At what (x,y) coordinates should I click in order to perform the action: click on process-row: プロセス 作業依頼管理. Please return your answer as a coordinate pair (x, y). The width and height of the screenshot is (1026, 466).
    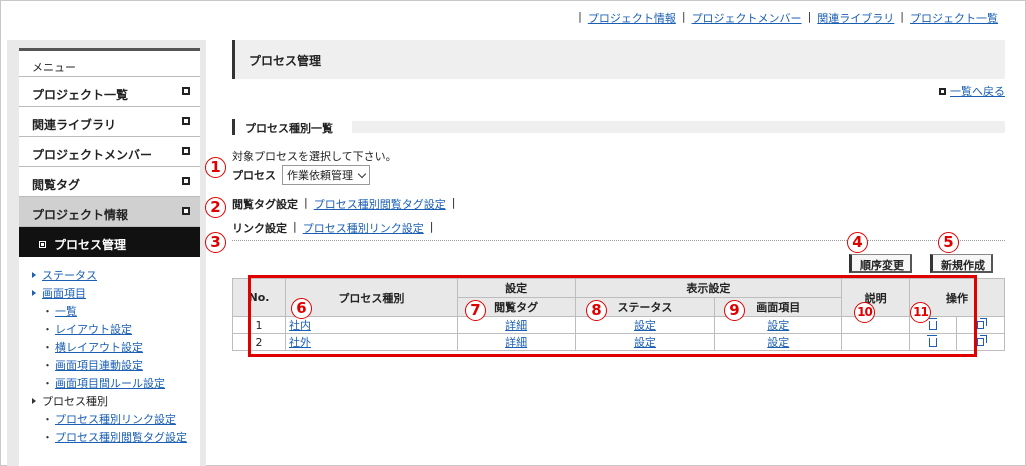
    Looking at the image, I should click on (301, 175).